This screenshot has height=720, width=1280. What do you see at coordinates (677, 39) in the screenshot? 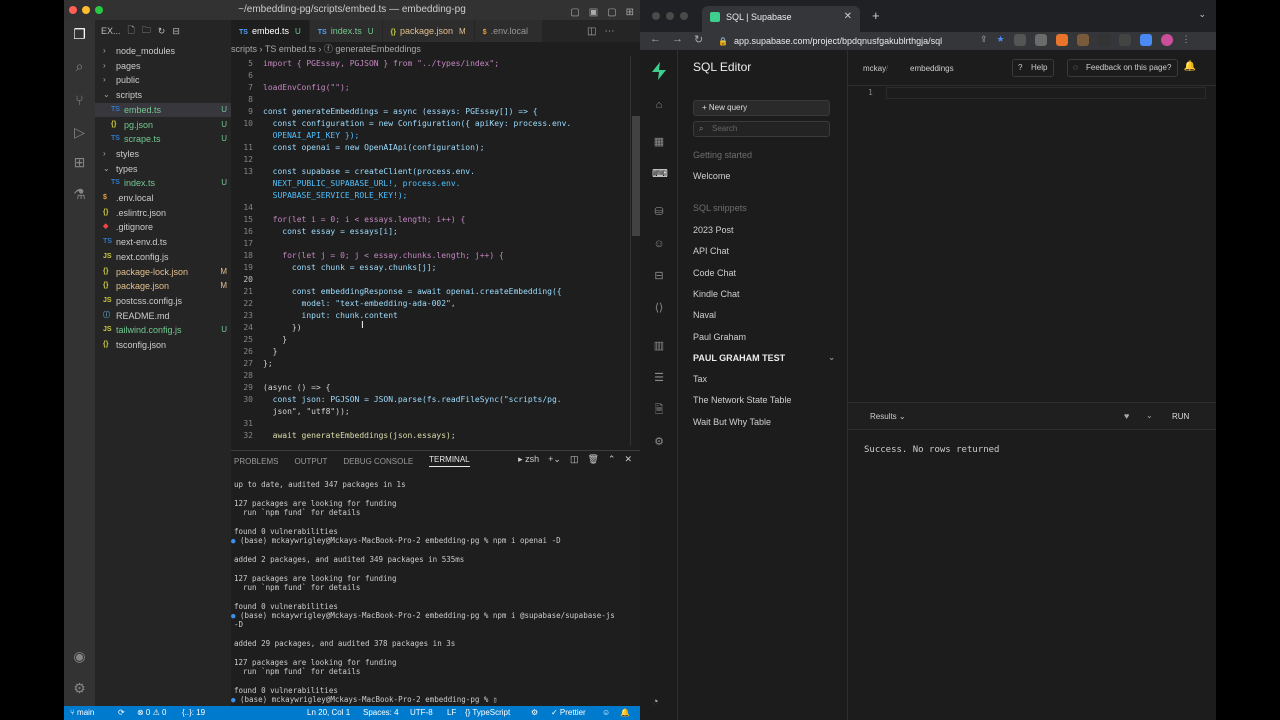
I see `forward-button: →` at bounding box center [677, 39].